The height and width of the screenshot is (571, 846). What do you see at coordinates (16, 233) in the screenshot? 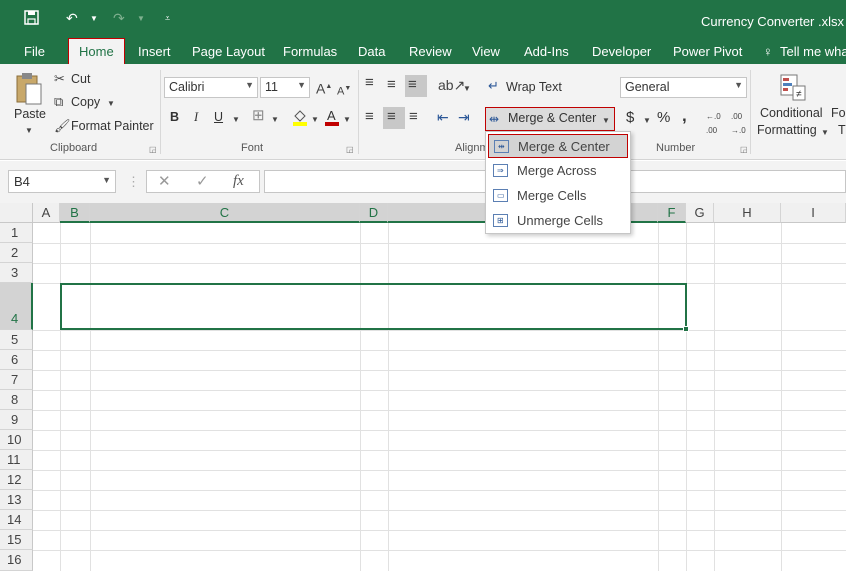
I see `row-header-1: 1` at bounding box center [16, 233].